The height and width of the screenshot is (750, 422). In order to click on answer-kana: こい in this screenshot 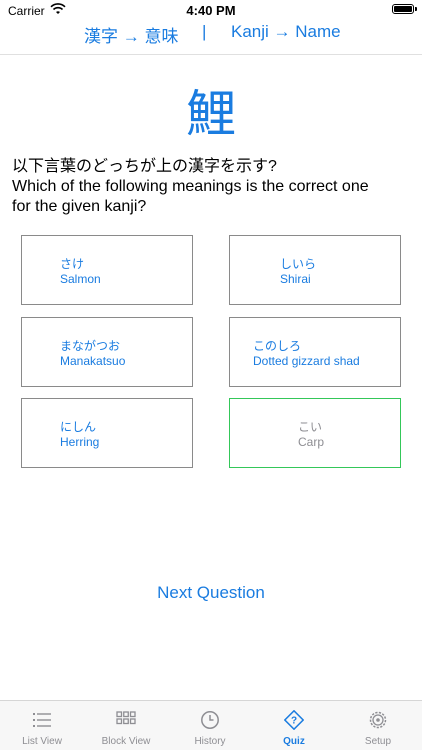, I will do `click(310, 427)`.